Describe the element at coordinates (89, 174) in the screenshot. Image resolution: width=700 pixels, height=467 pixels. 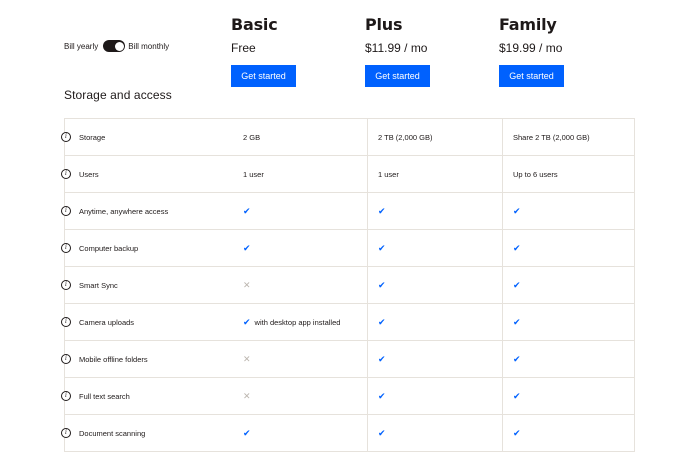
I see `feature-label: Users` at that location.